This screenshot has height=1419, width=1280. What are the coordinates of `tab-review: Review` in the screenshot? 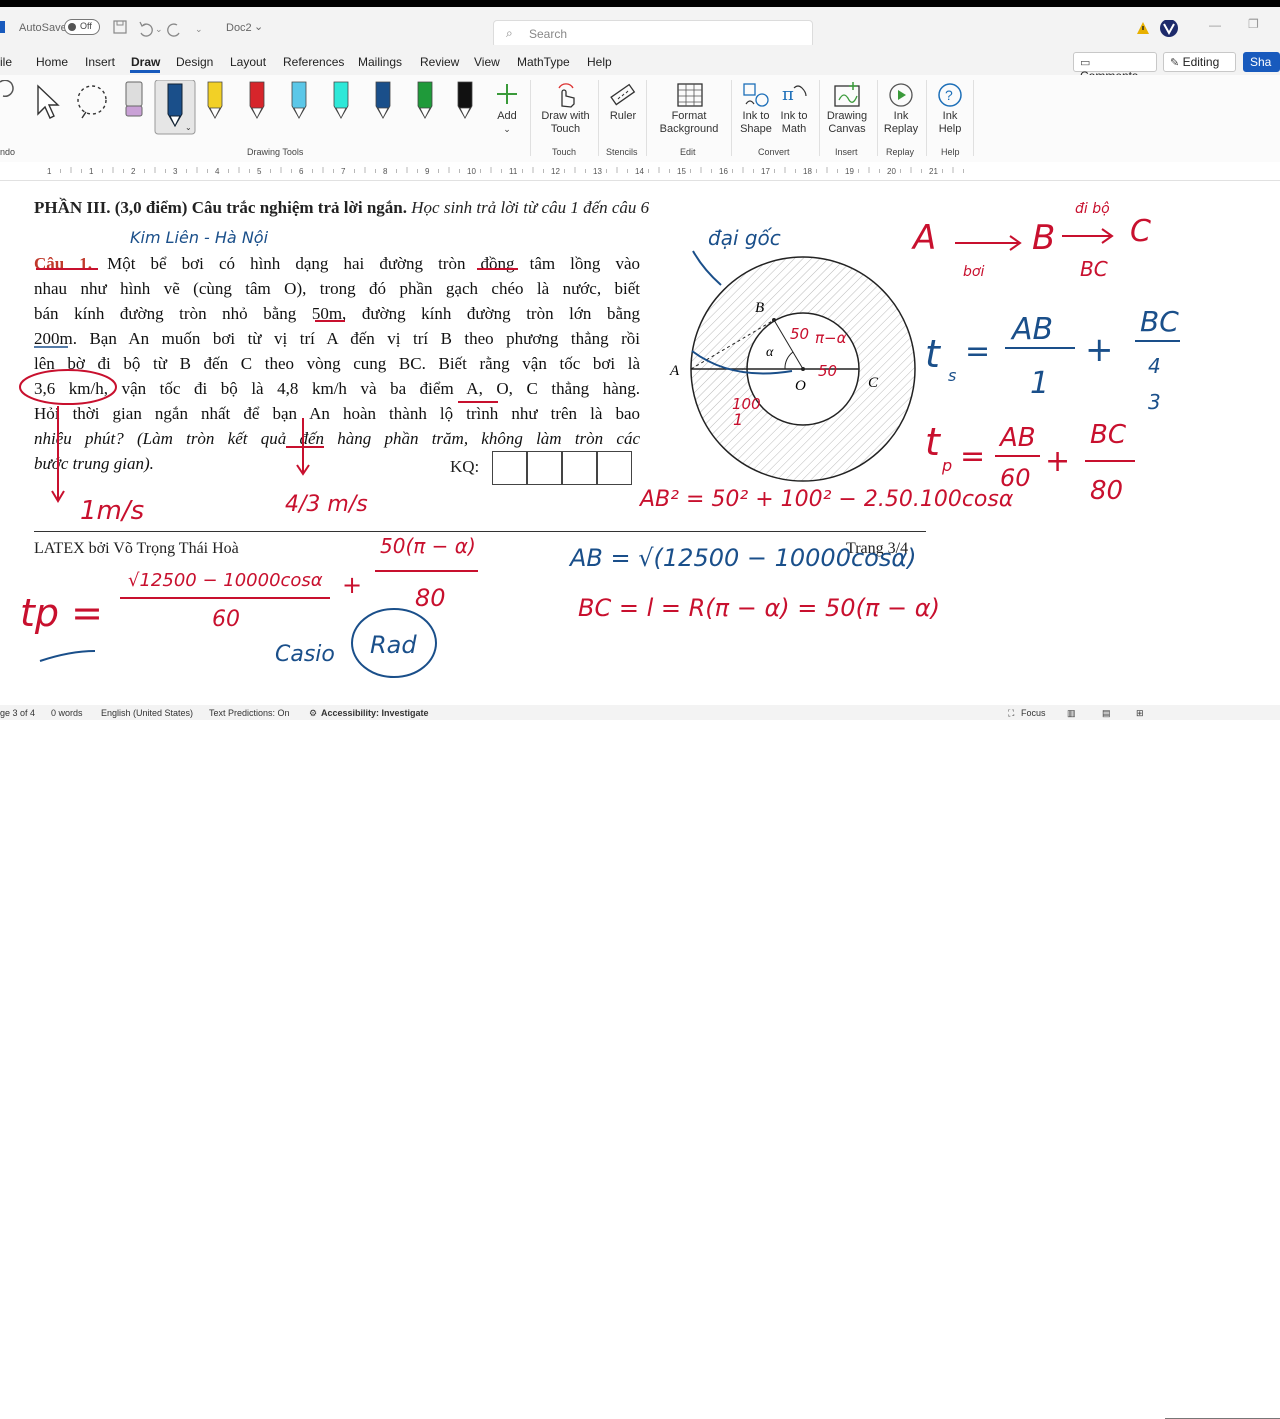 It's located at (439, 62).